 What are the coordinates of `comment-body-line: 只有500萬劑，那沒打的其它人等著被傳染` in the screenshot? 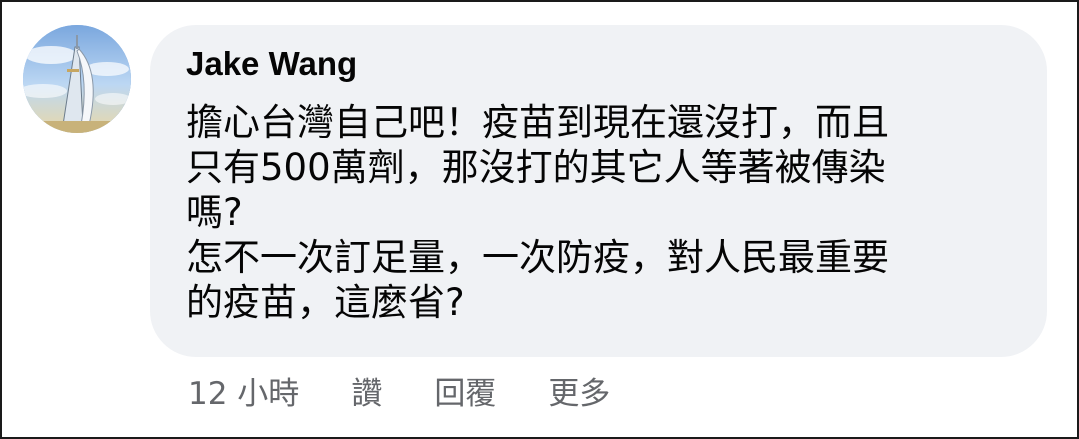 It's located at (536, 167).